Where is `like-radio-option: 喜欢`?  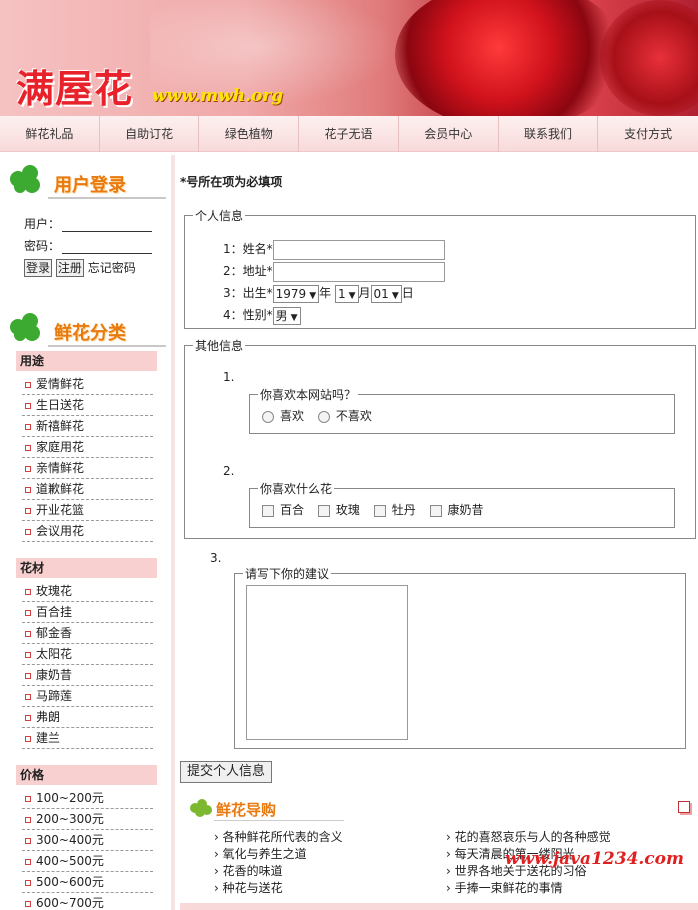
like-radio-option: 喜欢 is located at coordinates (283, 415).